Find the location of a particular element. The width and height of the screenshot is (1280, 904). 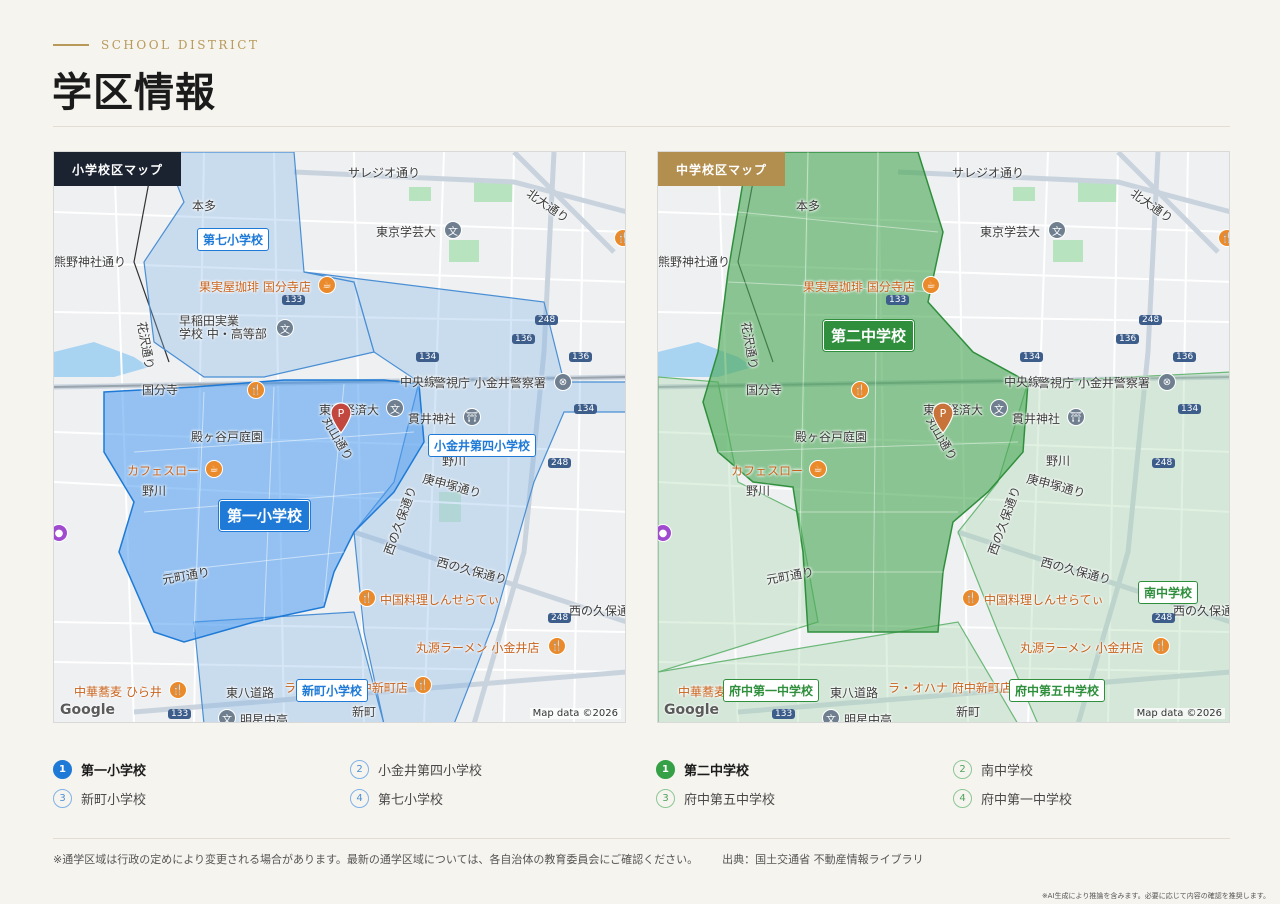

legend-school-name: 南中学校 is located at coordinates (1007, 771).